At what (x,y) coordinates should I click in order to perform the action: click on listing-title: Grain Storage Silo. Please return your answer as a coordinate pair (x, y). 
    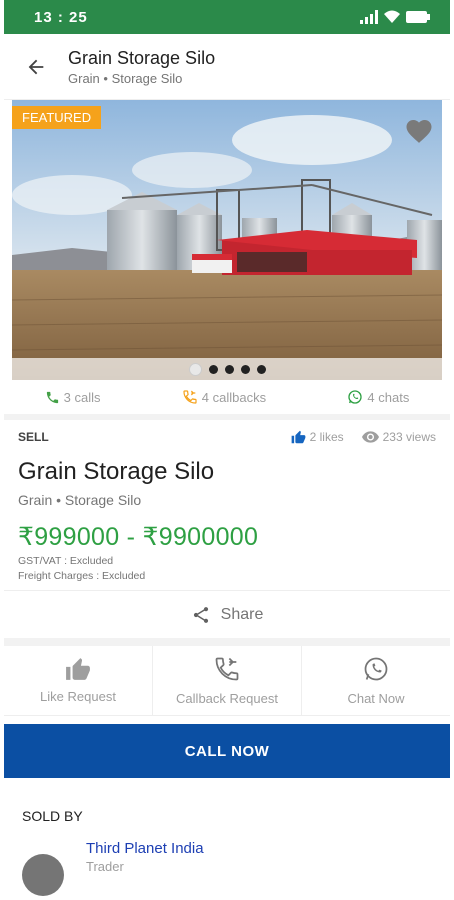
    Looking at the image, I should click on (116, 471).